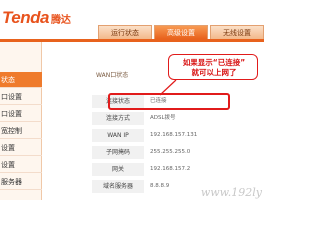  I want to click on annotation-callout: 如果显示“已连接” 就可以上网了, so click(213, 67).